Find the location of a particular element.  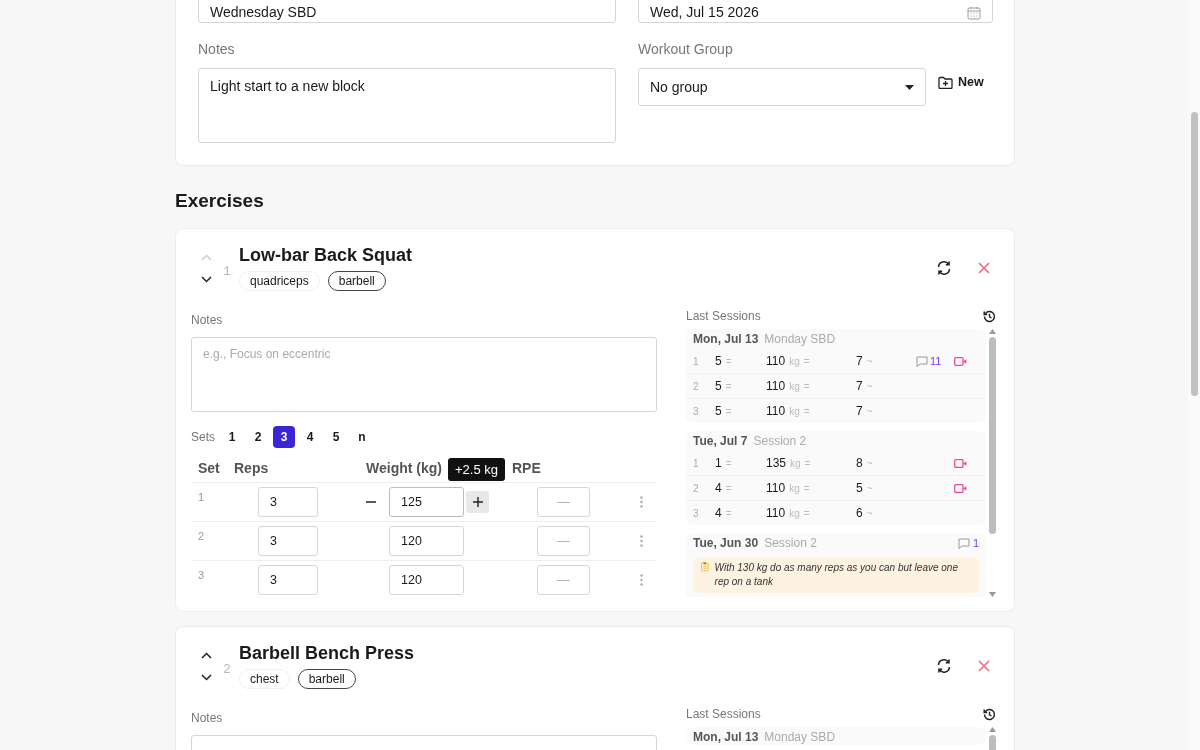

increment-button is located at coordinates (477, 502).